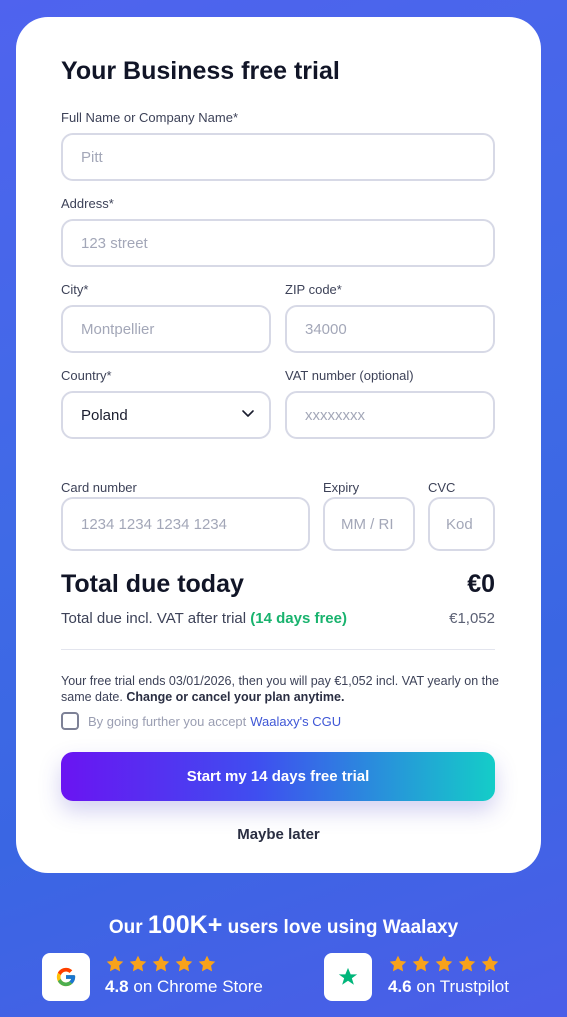 The width and height of the screenshot is (567, 1017). Describe the element at coordinates (295, 721) in the screenshot. I see `cgu-link: Waalaxy's CGU` at that location.